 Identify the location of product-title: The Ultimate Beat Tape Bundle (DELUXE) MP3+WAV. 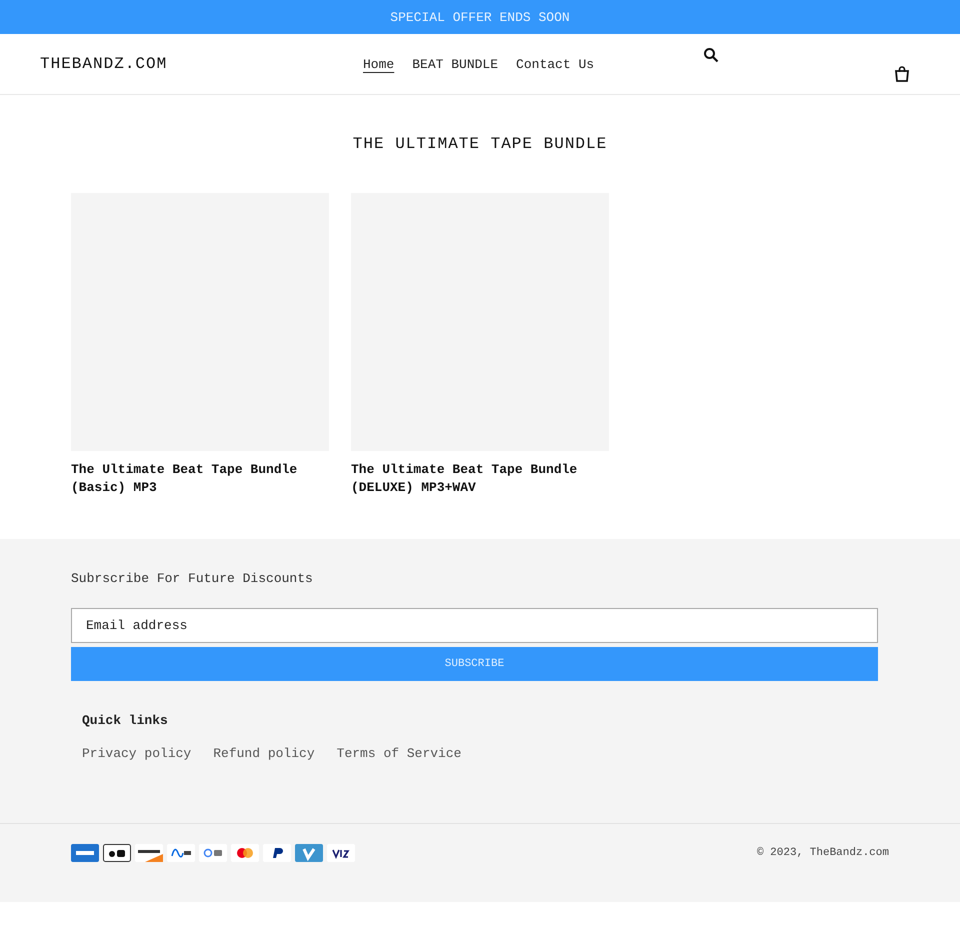
(480, 479).